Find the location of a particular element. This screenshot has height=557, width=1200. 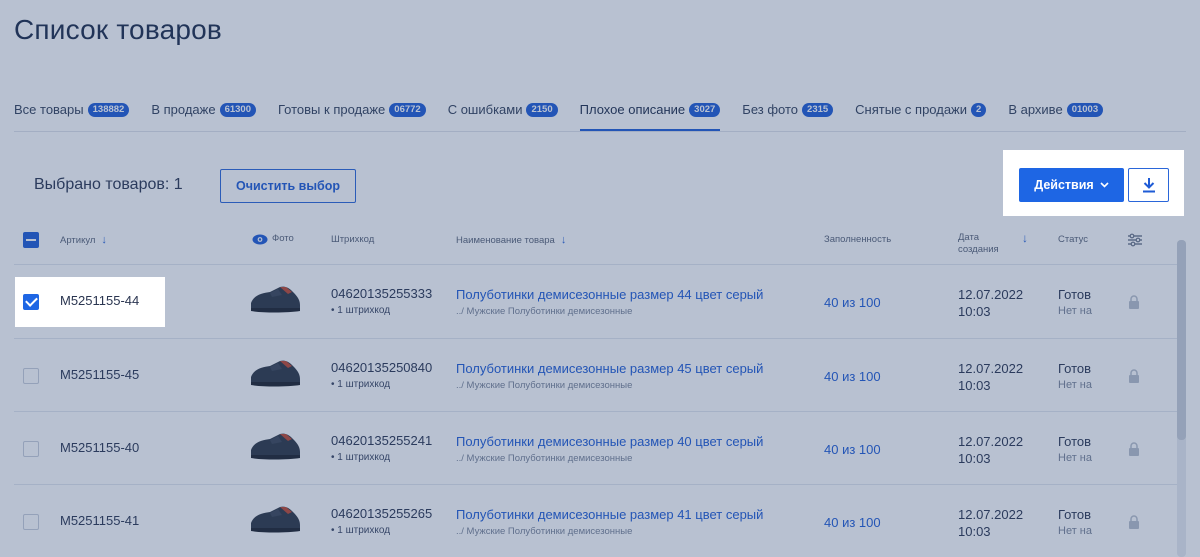

highlighted-actions: Действия is located at coordinates (1093, 183).